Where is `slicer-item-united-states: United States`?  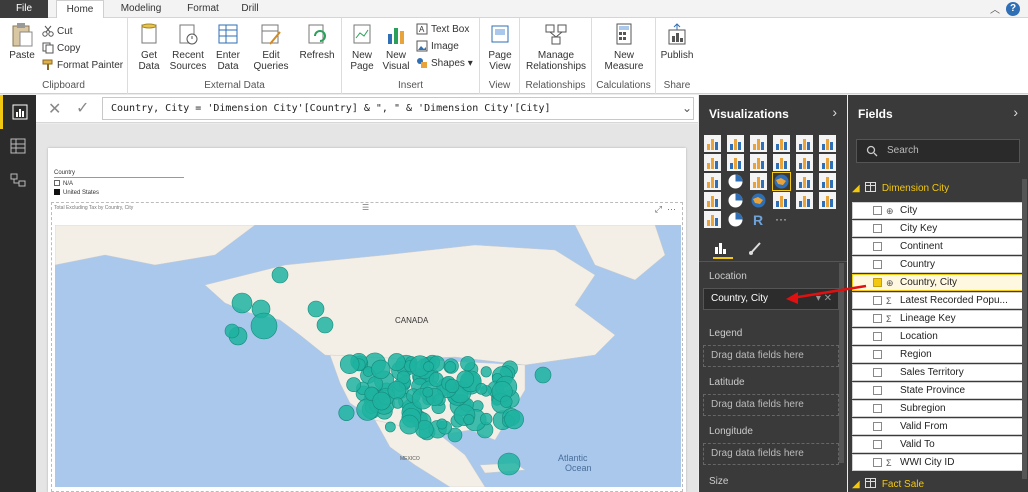
slicer-item-united-states: United States is located at coordinates (124, 193).